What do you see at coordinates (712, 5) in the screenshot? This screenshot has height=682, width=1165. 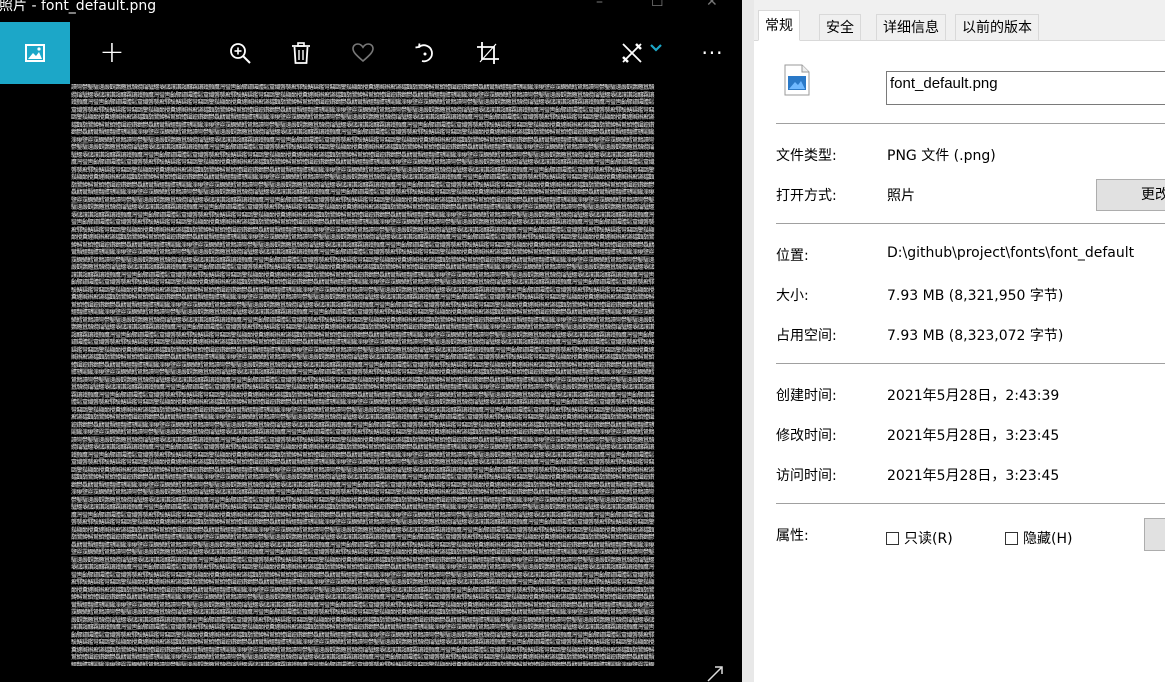 I see `close-icon: ✕` at bounding box center [712, 5].